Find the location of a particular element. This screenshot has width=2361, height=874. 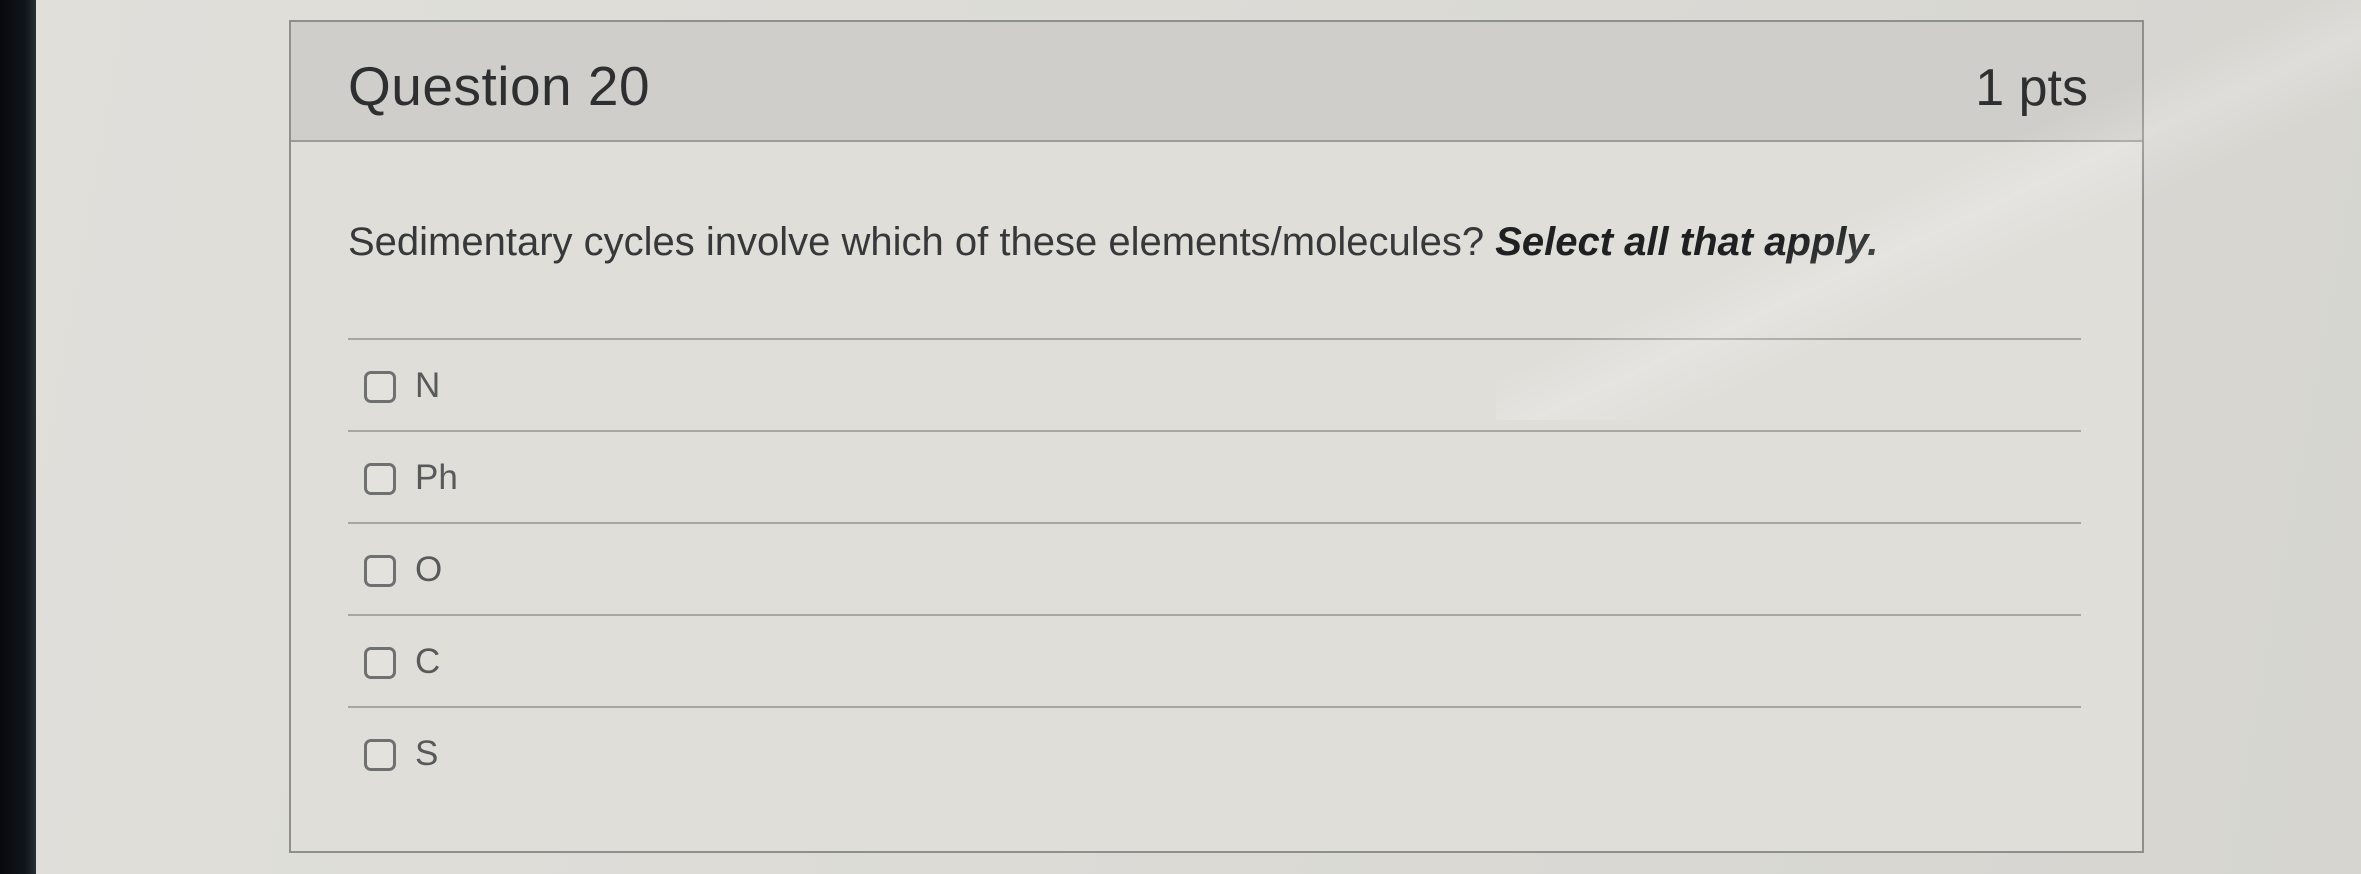

answer-label: S is located at coordinates (426, 754).